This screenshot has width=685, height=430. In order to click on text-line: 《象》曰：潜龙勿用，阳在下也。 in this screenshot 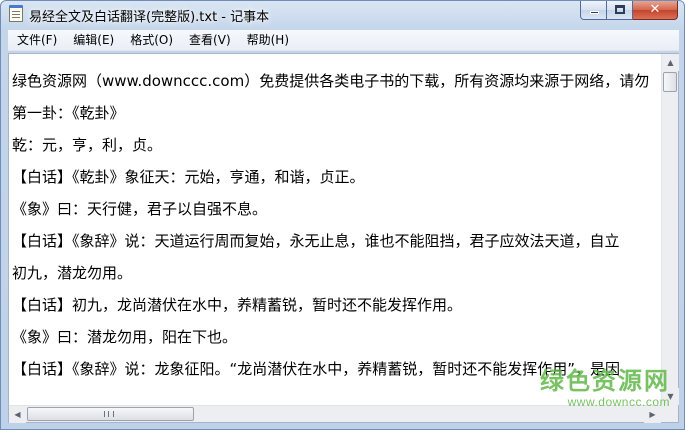, I will do `click(125, 337)`.